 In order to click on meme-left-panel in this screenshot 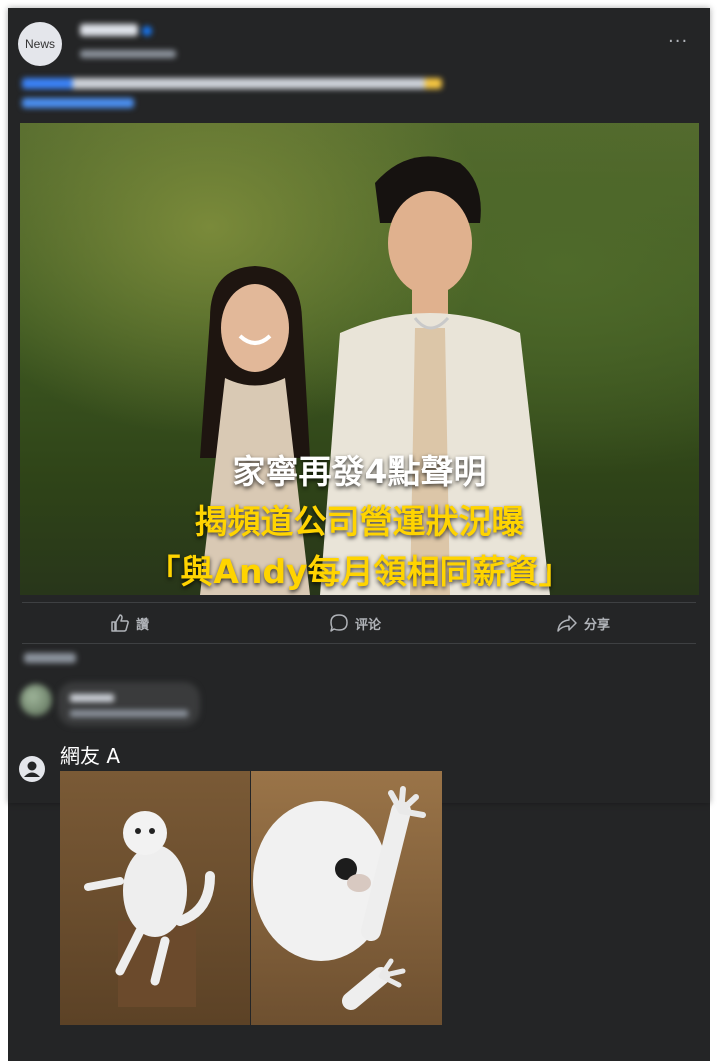, I will do `click(155, 898)`.